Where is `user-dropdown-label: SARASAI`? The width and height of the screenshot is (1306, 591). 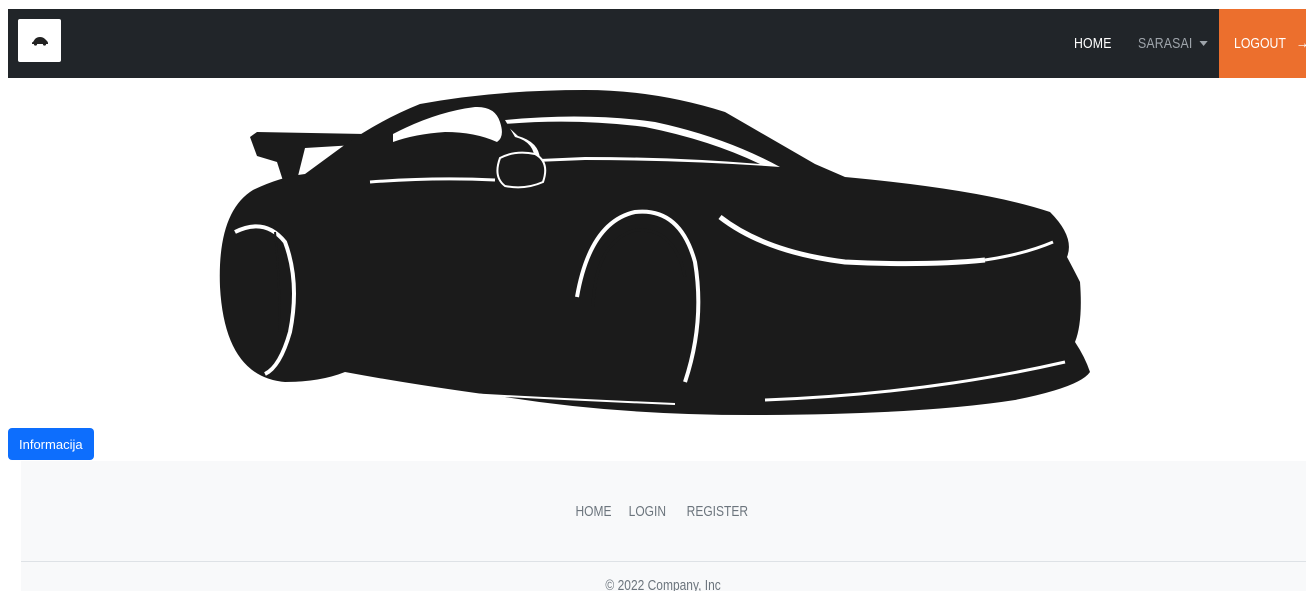 user-dropdown-label: SARASAI is located at coordinates (1165, 43).